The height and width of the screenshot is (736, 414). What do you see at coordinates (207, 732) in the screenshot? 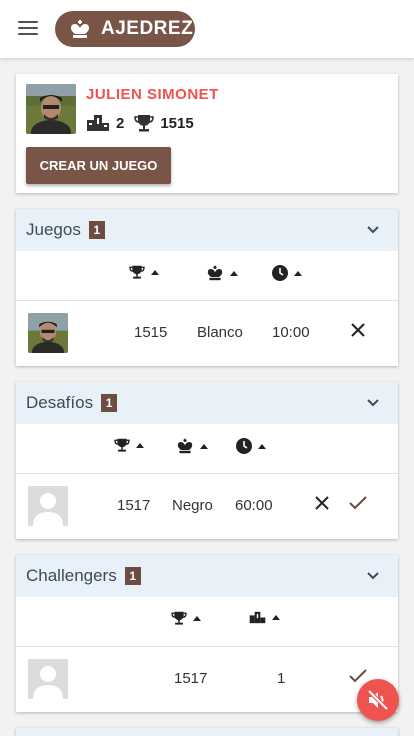
I see `next-panel-header` at bounding box center [207, 732].